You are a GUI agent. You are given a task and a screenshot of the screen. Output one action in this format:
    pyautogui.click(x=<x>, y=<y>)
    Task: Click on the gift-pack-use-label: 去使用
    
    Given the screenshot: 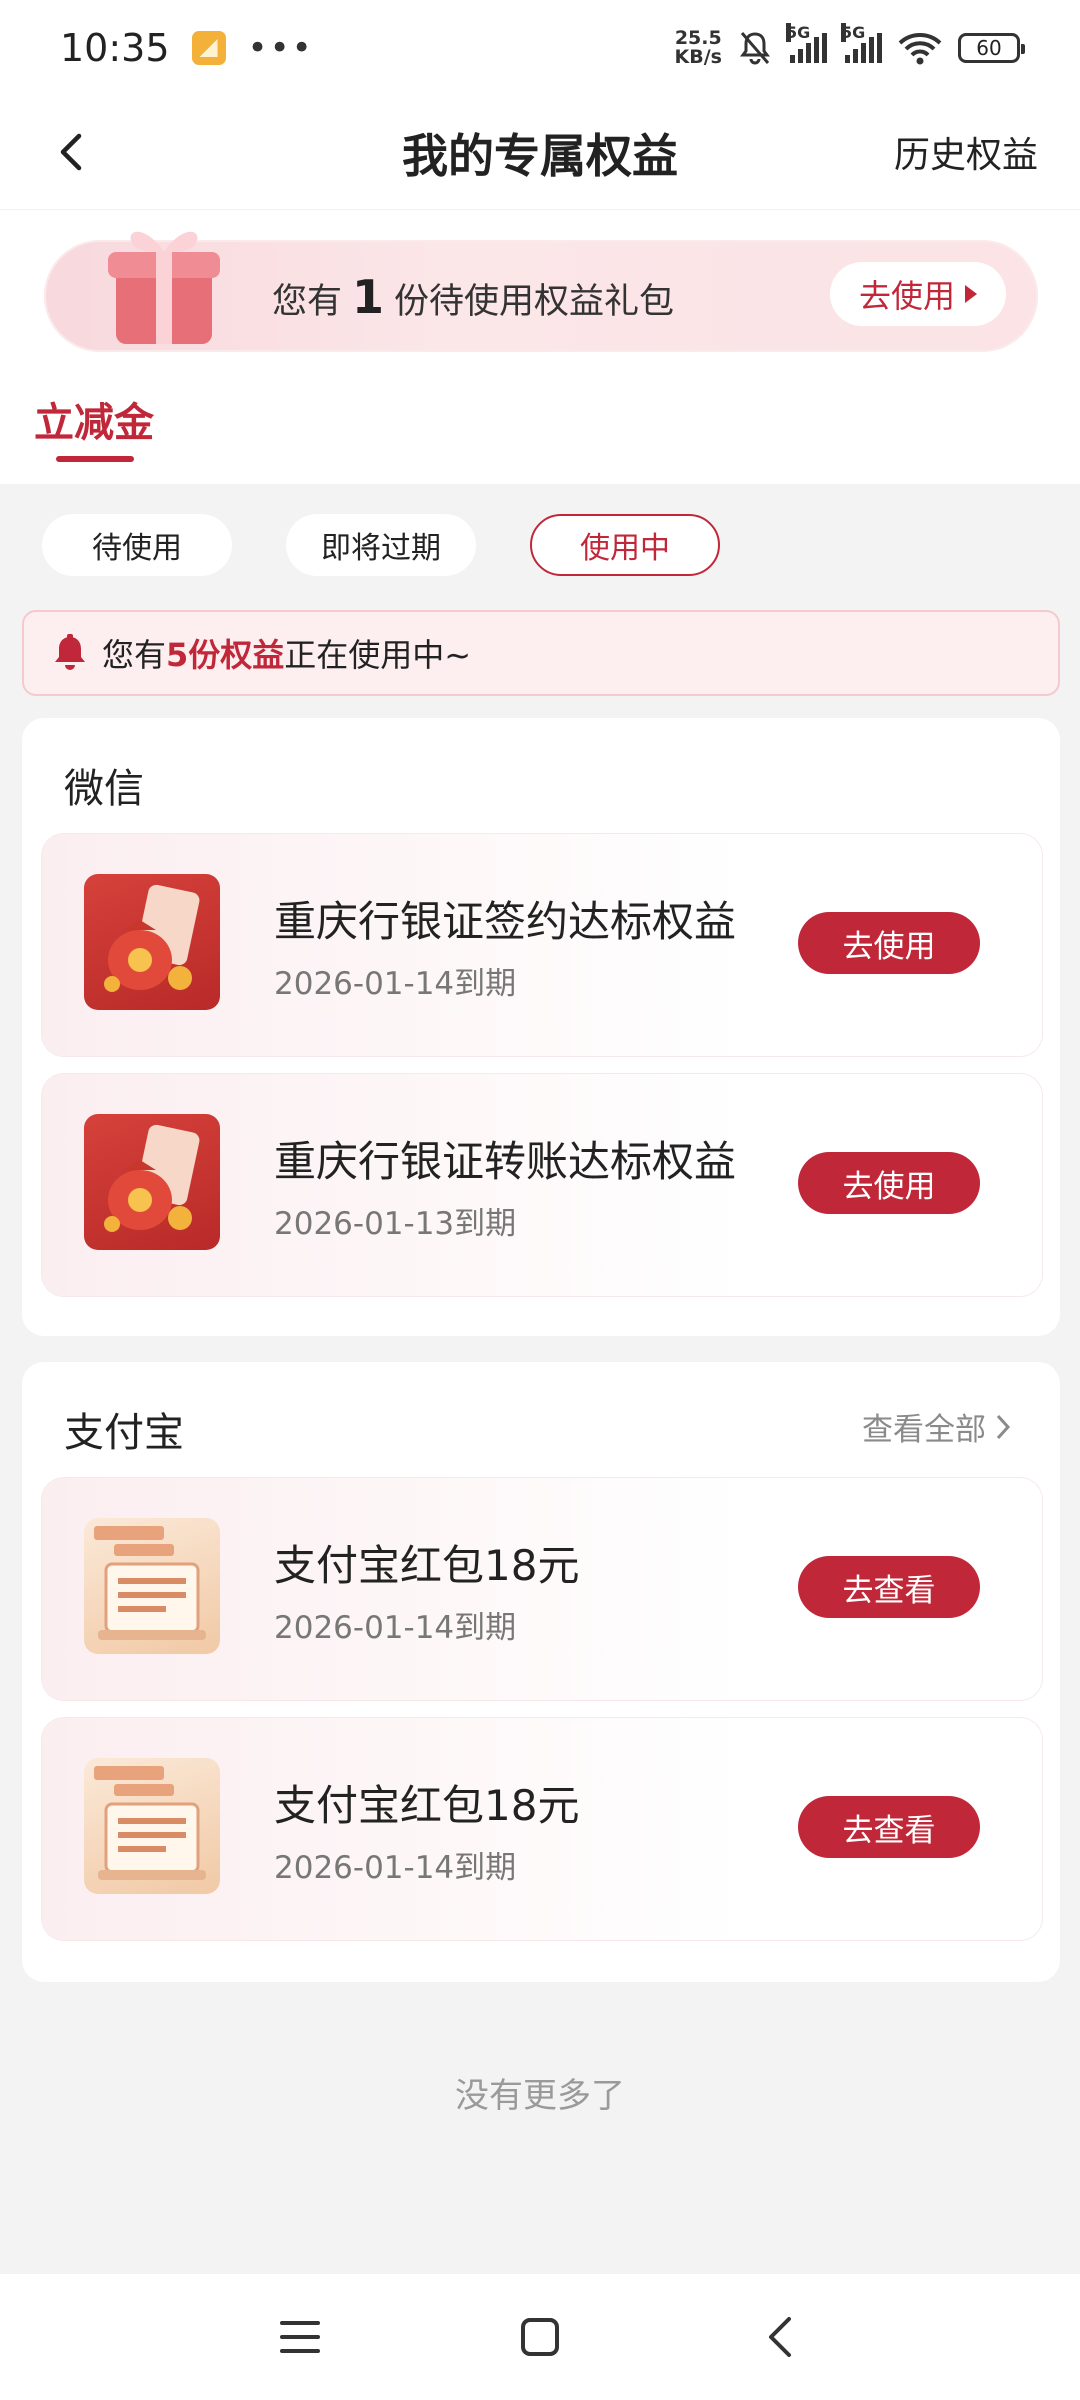 What is the action you would take?
    pyautogui.click(x=906, y=296)
    